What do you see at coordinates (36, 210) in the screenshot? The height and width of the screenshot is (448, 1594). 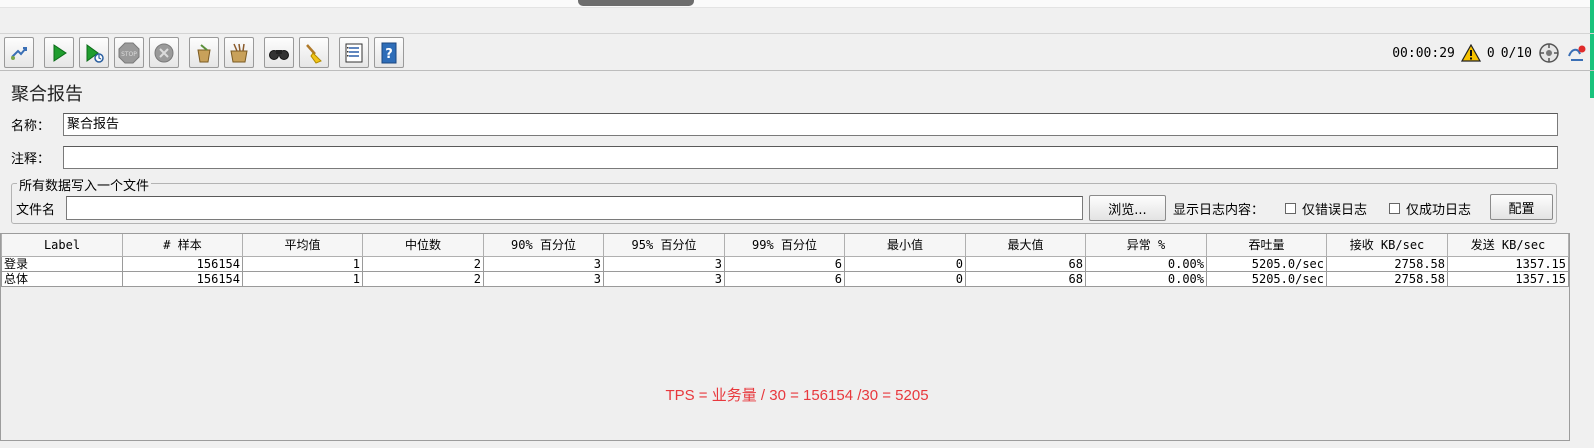 I see `filename-label: 文件名` at bounding box center [36, 210].